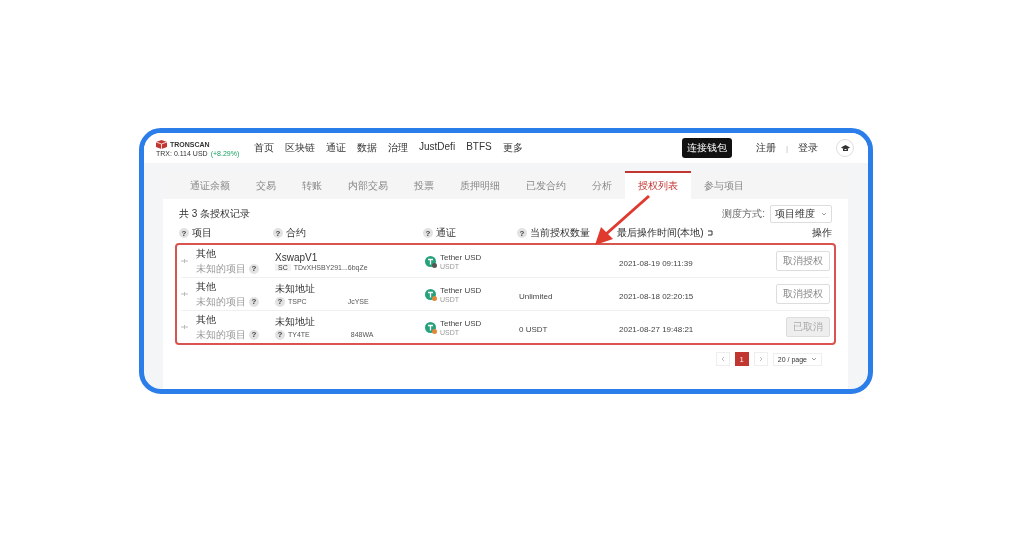 The height and width of the screenshot is (539, 1012). I want to click on column-label: 合约, so click(296, 233).